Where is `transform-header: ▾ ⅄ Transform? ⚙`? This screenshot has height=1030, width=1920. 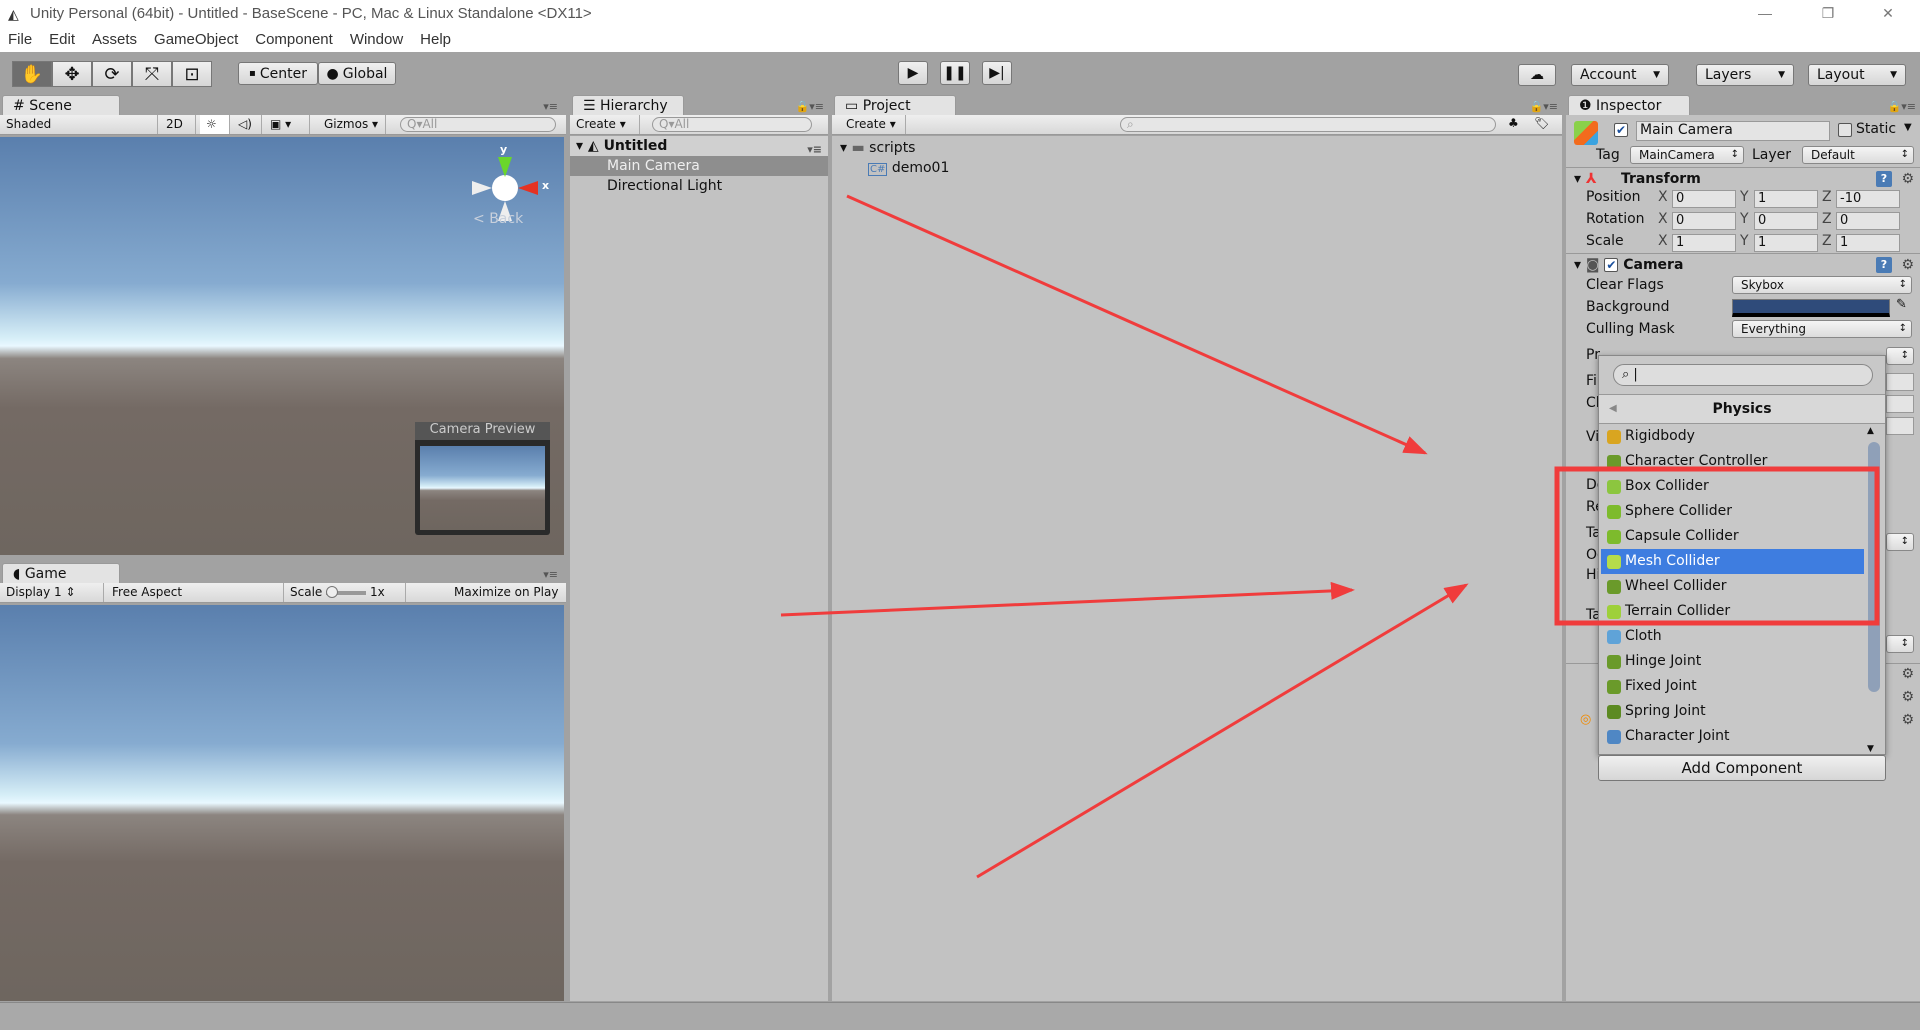
transform-header: ▾ ⅄ Transform? ⚙ is located at coordinates (1743, 178).